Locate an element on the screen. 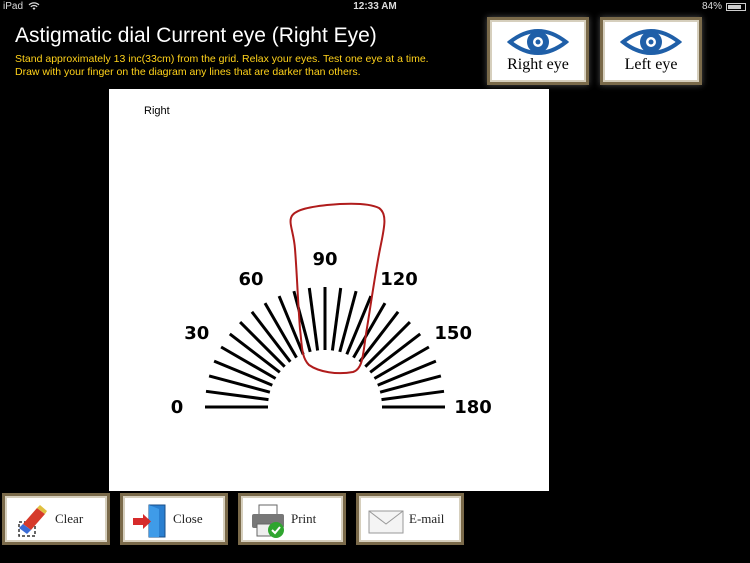 This screenshot has width=750, height=563. page-title: Astigmatic dial Current eye (Right Eye) is located at coordinates (196, 35).